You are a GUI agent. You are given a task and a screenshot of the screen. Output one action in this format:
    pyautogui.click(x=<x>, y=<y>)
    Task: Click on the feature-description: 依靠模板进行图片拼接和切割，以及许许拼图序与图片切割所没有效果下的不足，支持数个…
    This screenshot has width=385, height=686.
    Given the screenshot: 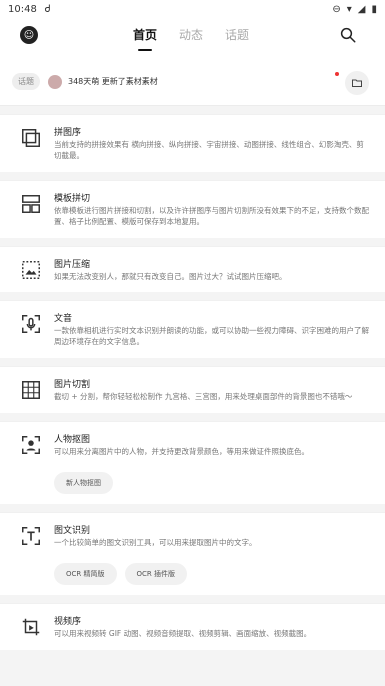 What is the action you would take?
    pyautogui.click(x=211, y=215)
    